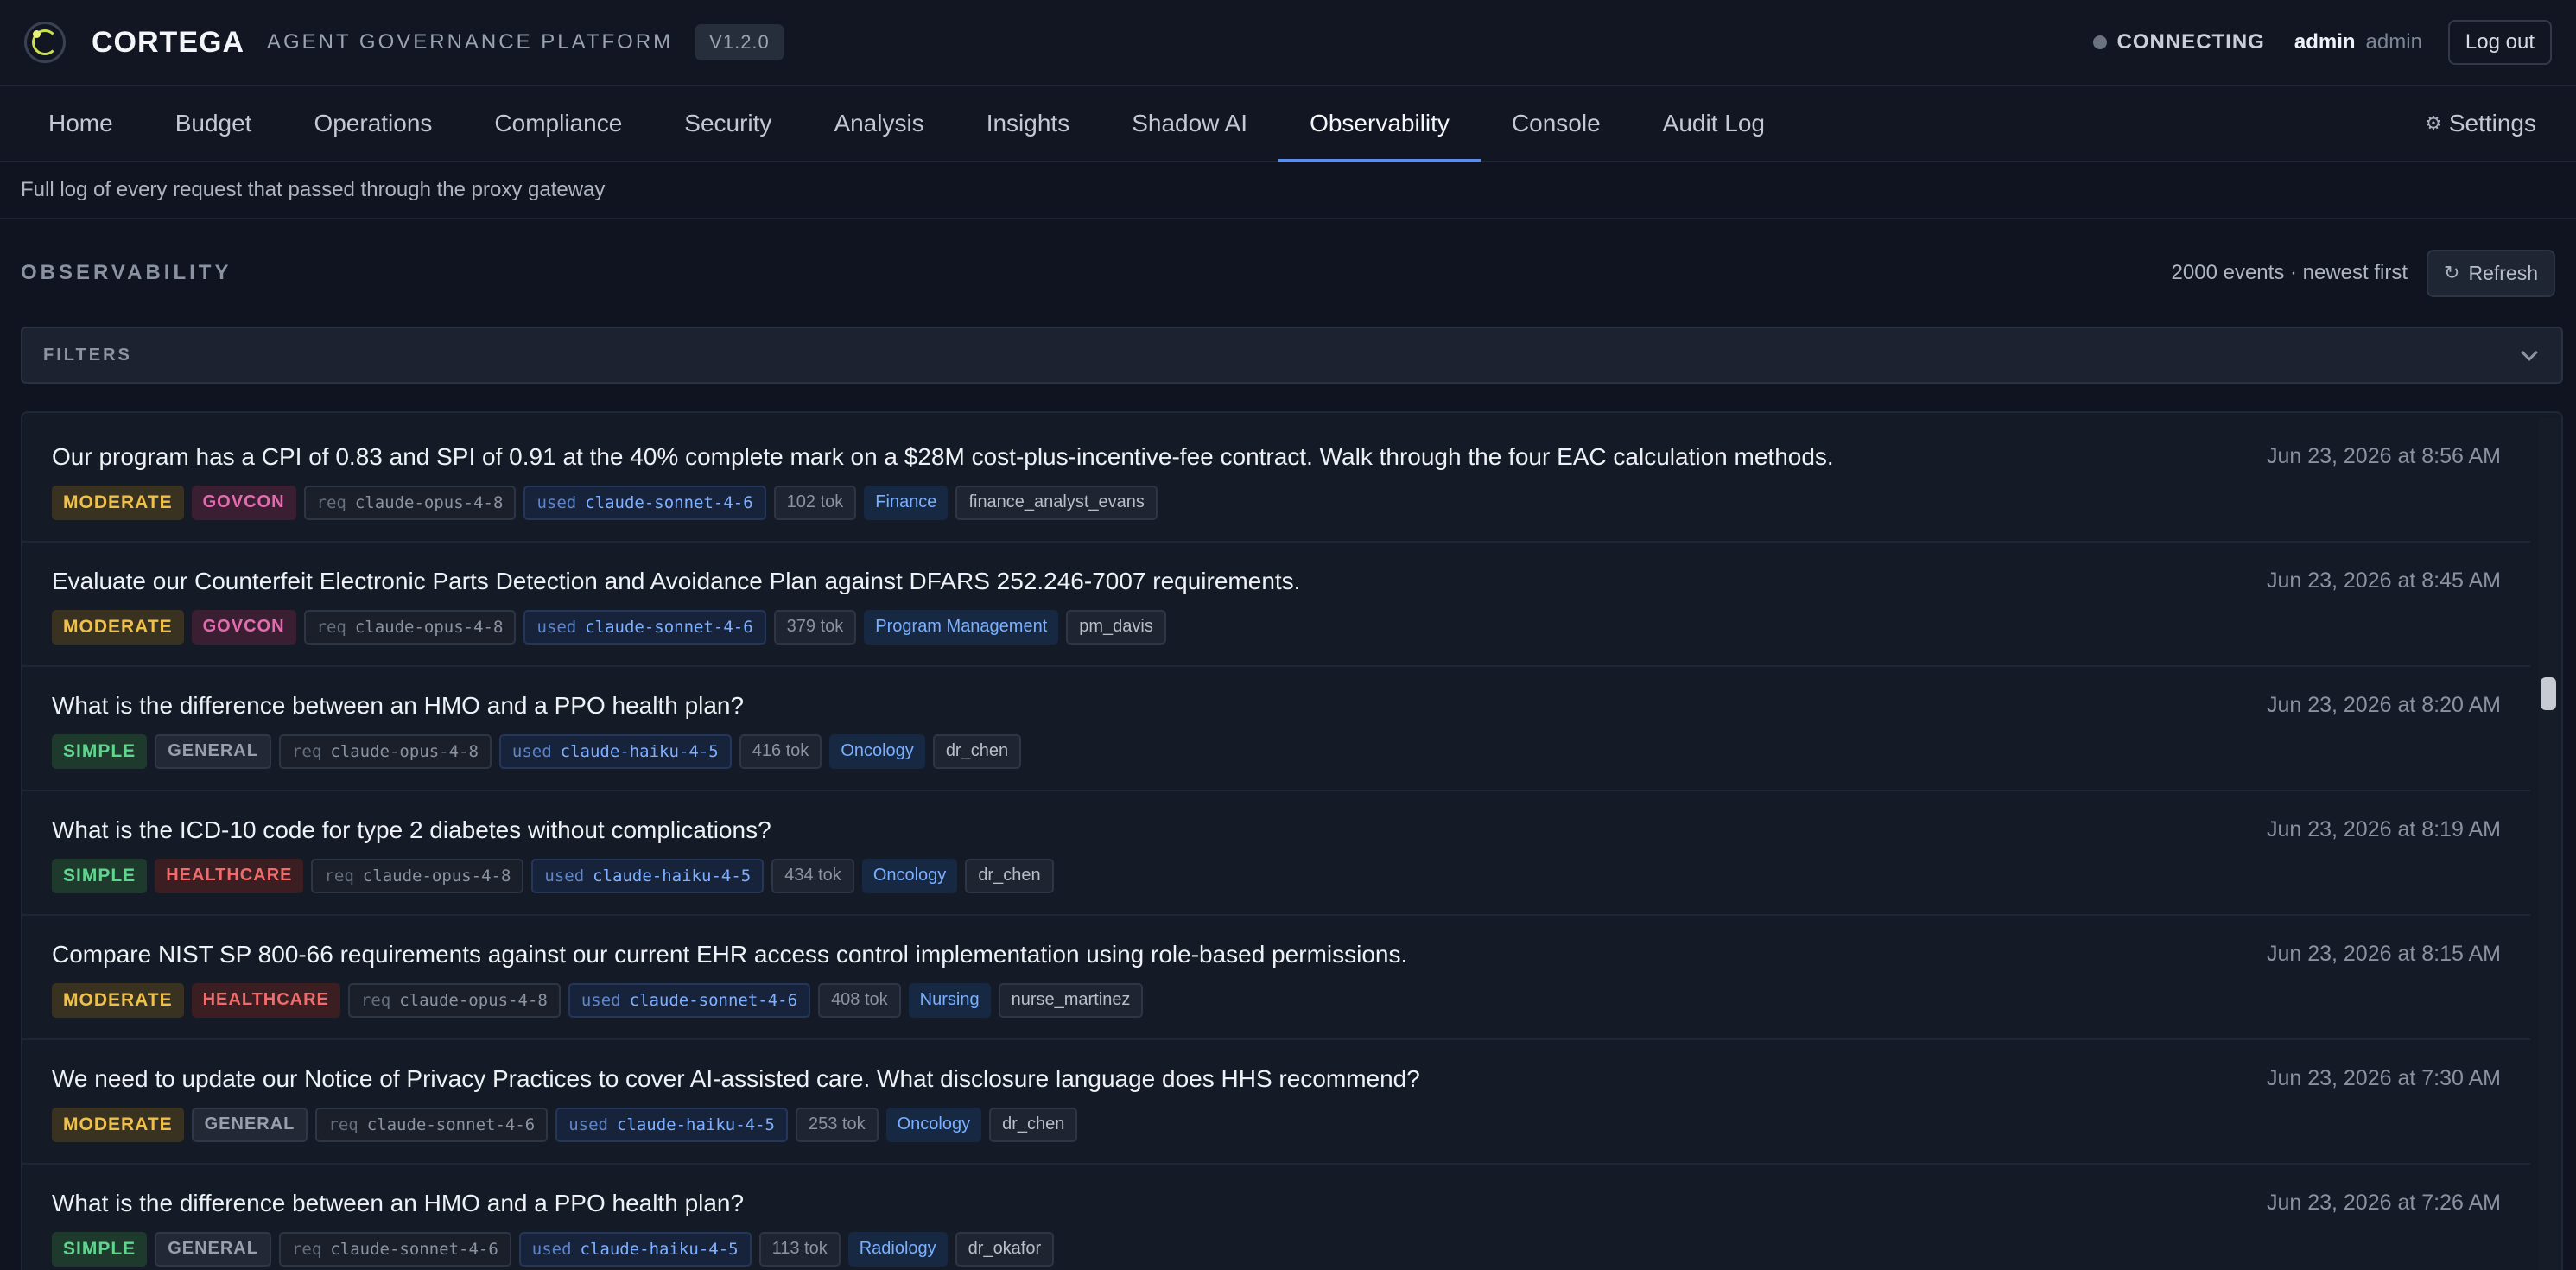  I want to click on user-badge: pm_davis, so click(1116, 627).